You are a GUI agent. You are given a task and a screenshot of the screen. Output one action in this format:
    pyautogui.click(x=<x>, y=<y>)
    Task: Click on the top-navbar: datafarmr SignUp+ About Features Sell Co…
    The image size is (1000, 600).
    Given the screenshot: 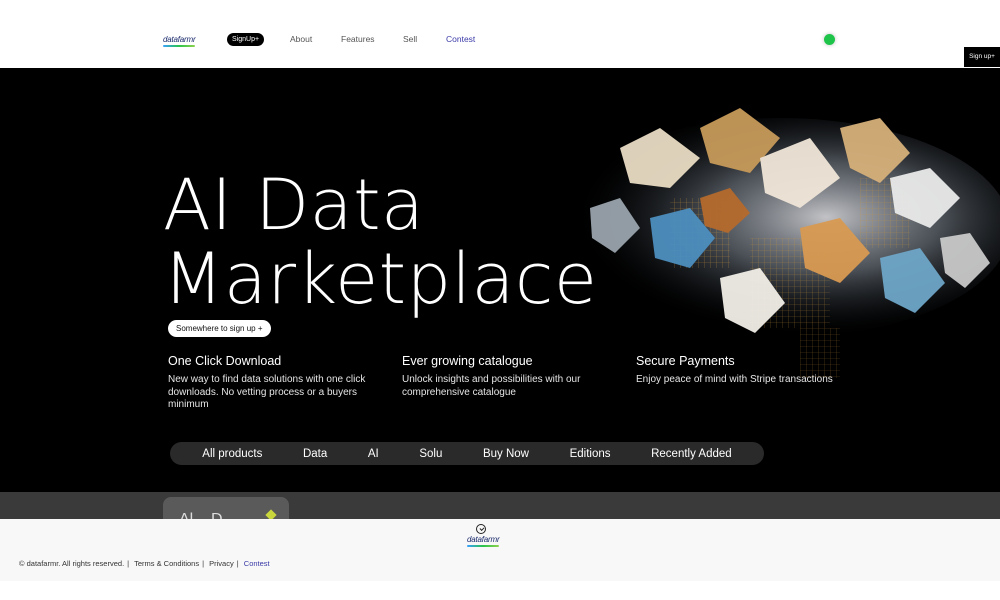 What is the action you would take?
    pyautogui.click(x=500, y=34)
    